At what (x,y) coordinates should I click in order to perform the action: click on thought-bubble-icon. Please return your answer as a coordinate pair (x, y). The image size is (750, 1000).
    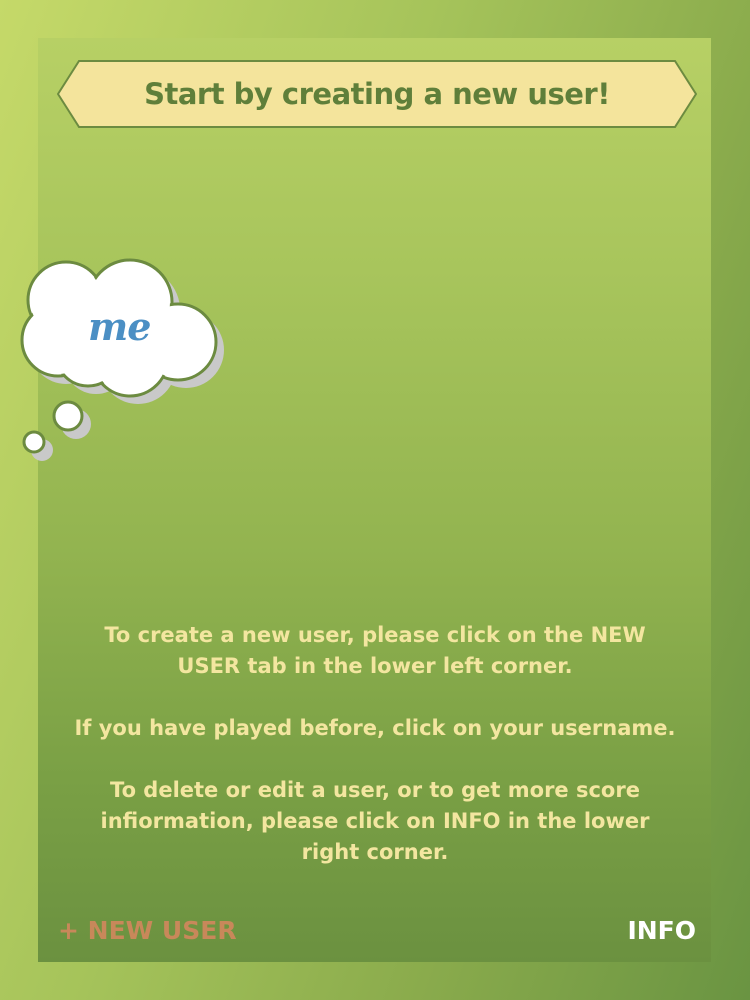
    Looking at the image, I should click on (122, 359).